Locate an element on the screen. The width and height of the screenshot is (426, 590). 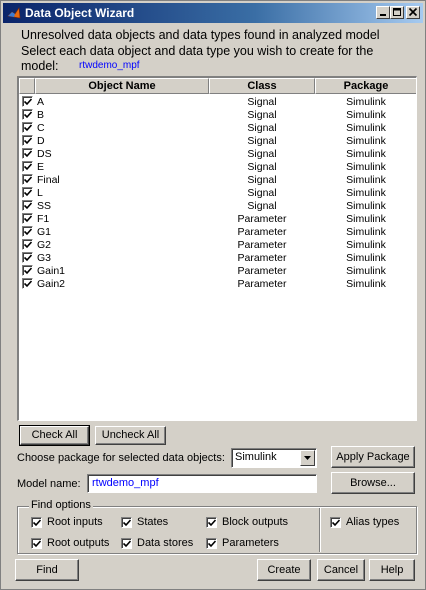
root-inputs-check is located at coordinates (36, 522).